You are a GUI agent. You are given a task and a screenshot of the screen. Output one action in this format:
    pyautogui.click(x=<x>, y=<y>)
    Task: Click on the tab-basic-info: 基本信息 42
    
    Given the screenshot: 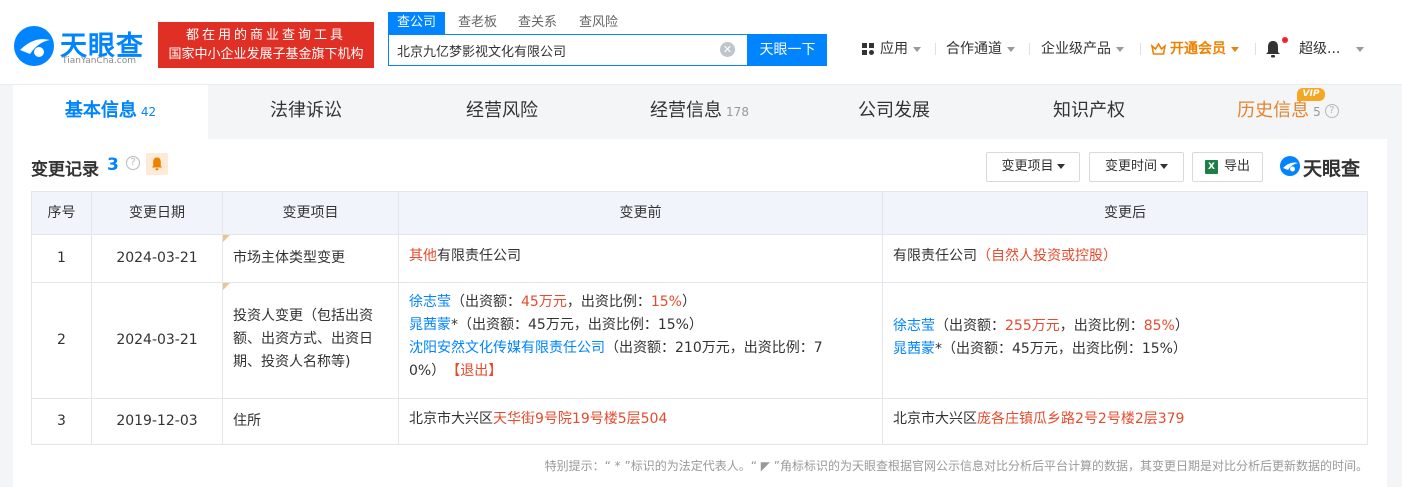 What is the action you would take?
    pyautogui.click(x=110, y=112)
    